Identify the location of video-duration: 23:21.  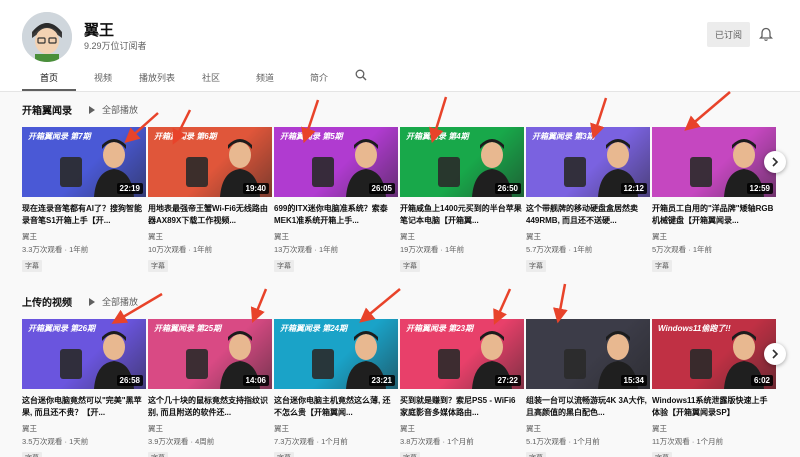
(381, 380).